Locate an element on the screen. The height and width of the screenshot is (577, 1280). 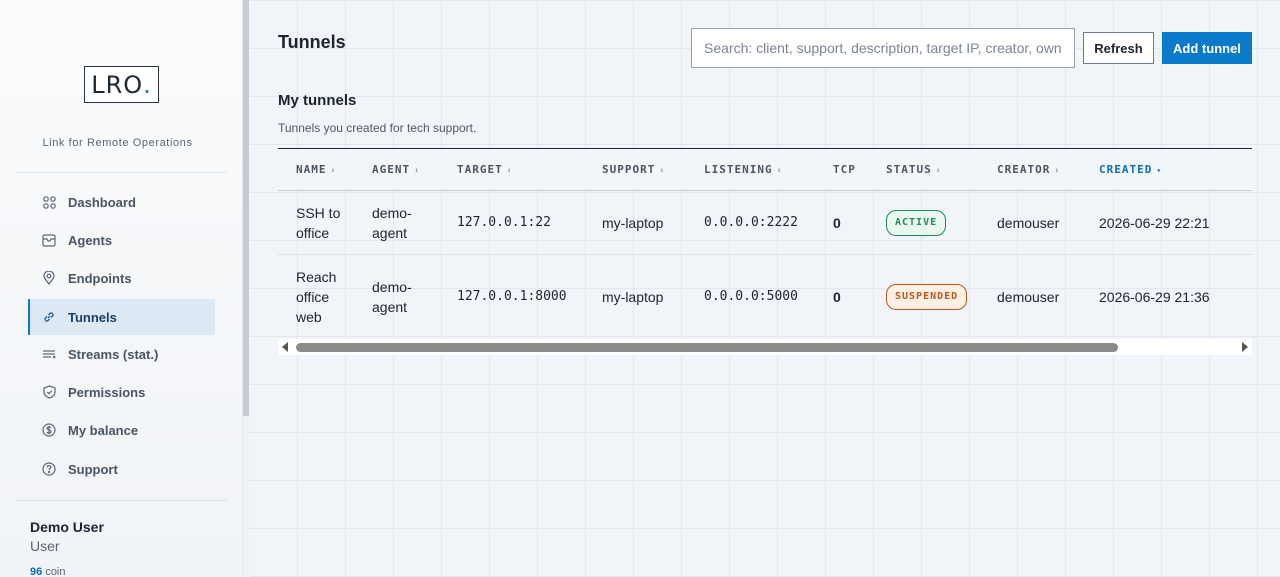
sidebar-item-permissions: Permissions is located at coordinates (121, 392).